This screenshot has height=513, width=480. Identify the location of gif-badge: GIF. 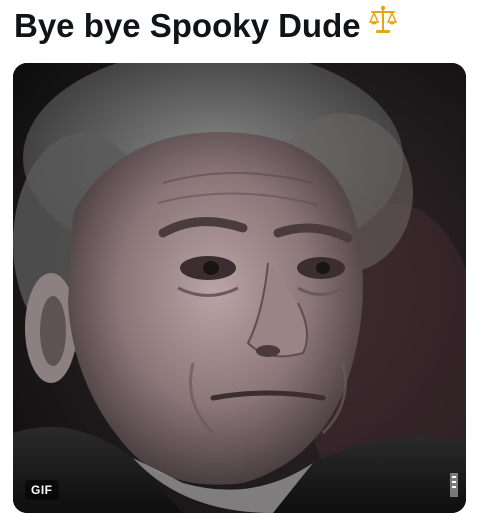
(42, 490).